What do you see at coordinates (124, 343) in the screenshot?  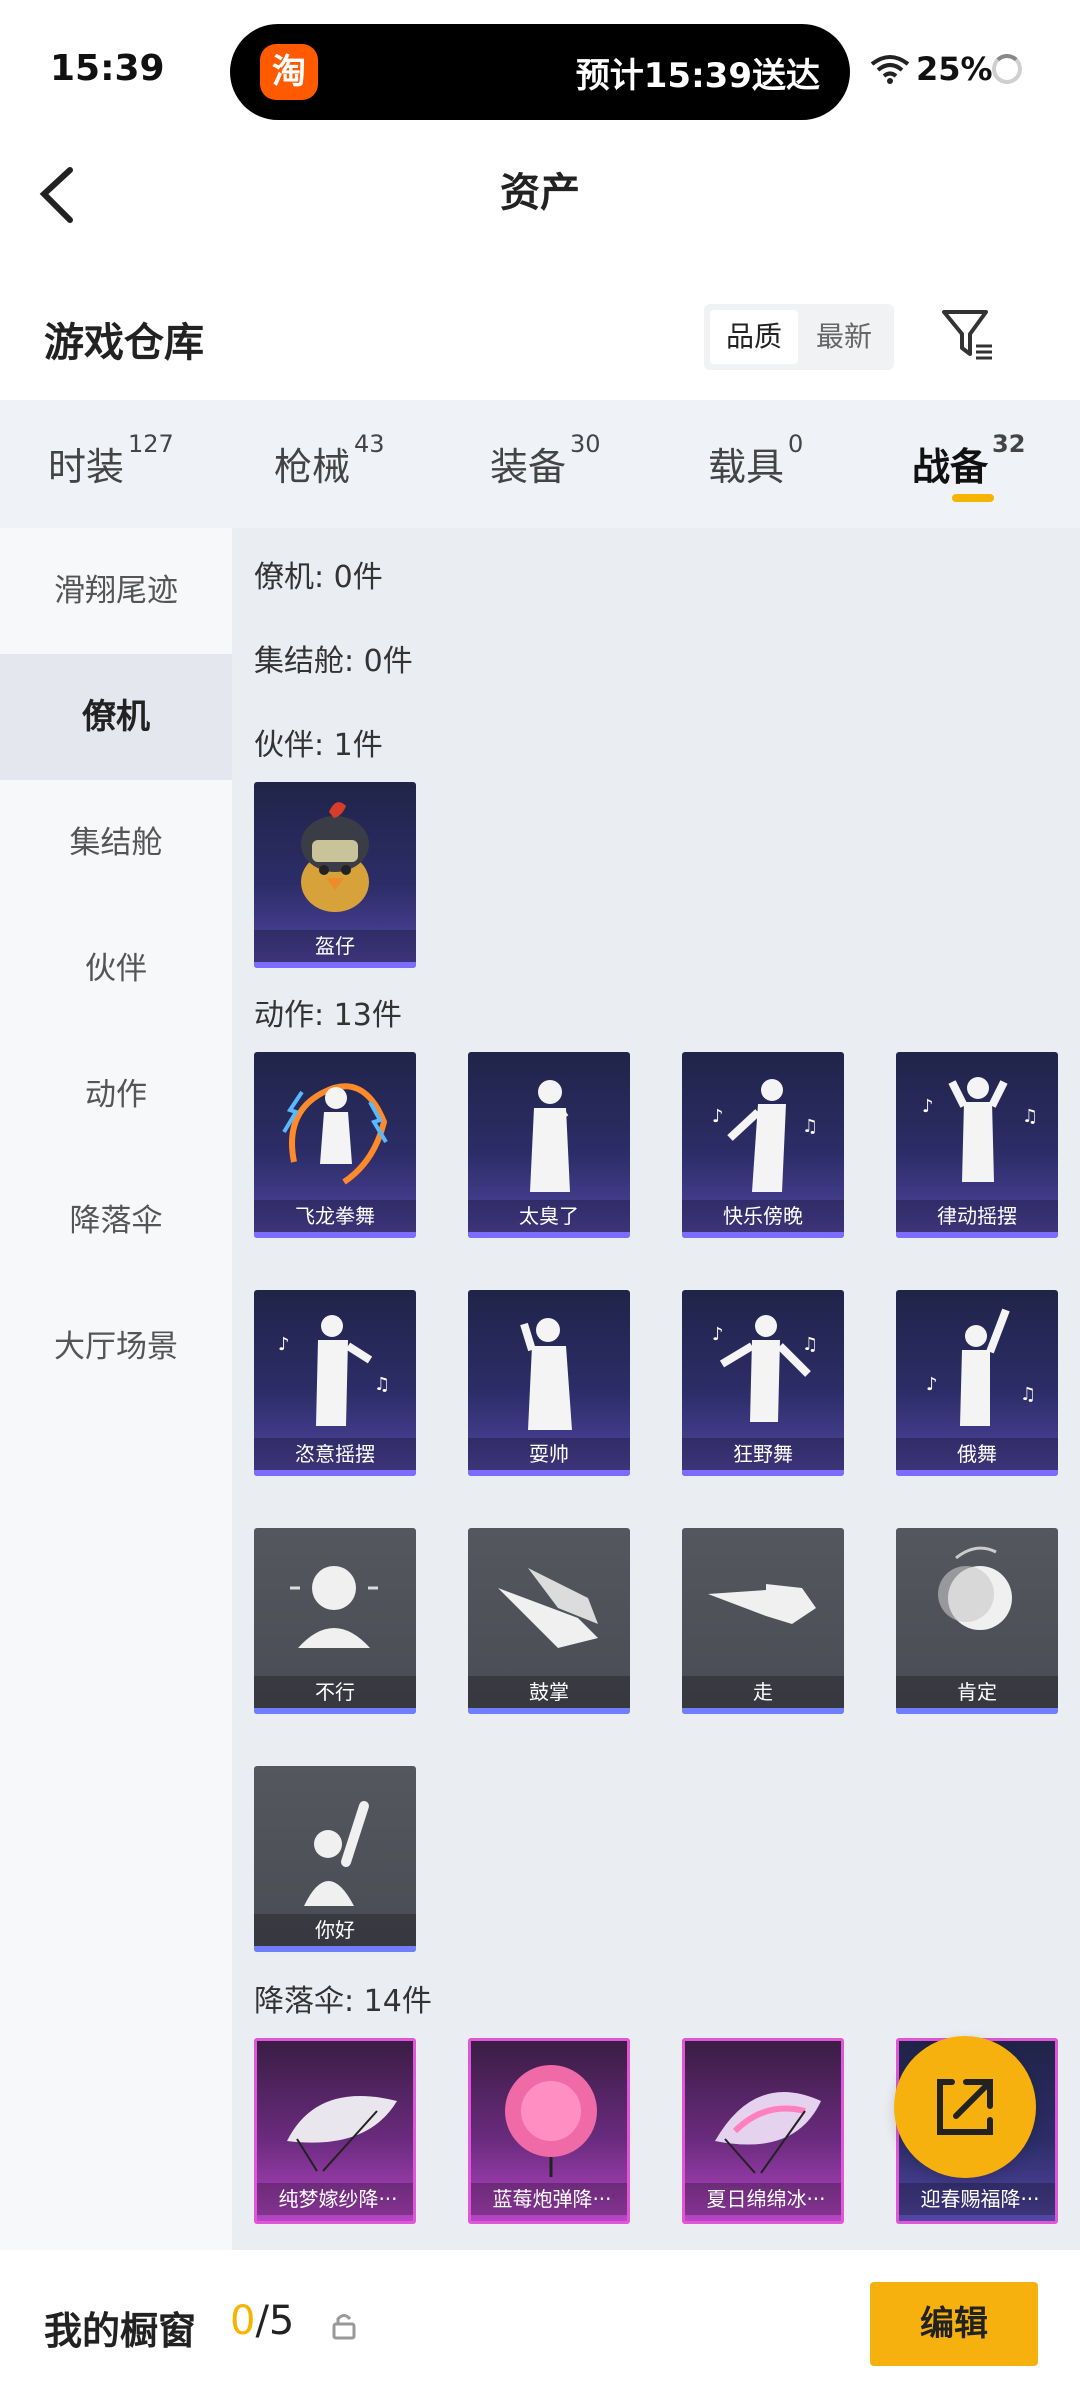 I see `warehouse-title: 游戏仓库` at bounding box center [124, 343].